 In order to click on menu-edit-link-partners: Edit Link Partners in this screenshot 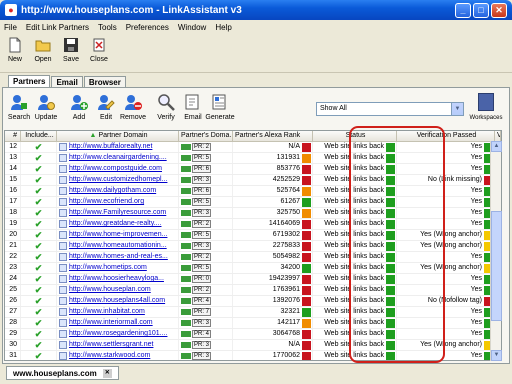, I will do `click(57, 27)`.